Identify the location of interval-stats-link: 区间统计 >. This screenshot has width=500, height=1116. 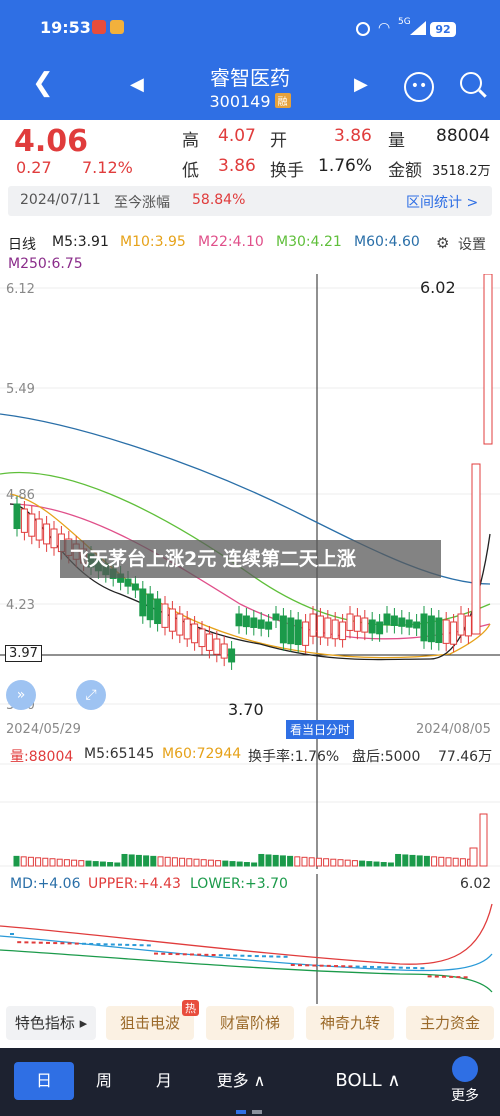
(442, 202).